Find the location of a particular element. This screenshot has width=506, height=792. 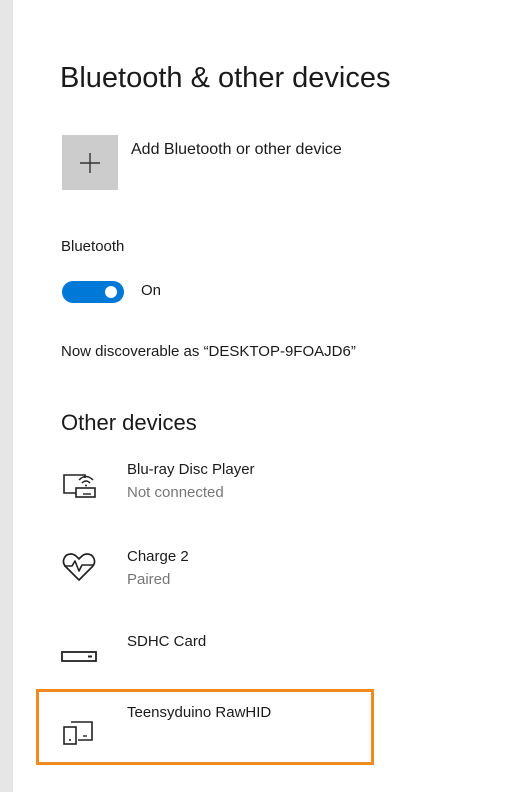

left-navigation-edge is located at coordinates (6, 396).